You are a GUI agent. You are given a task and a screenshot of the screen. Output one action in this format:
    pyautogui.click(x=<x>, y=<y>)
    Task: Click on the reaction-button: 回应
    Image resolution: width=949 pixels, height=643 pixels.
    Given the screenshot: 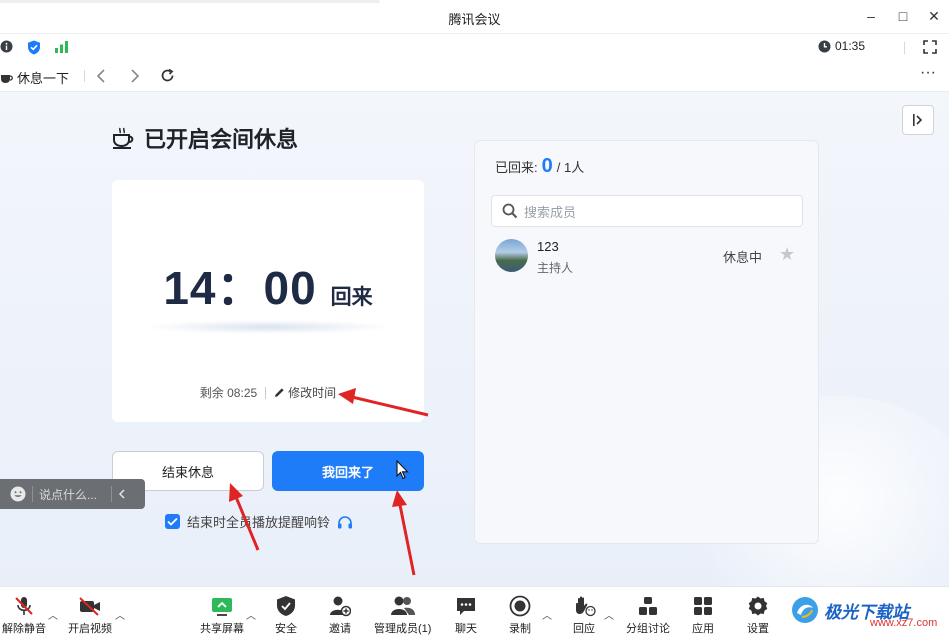 What is the action you would take?
    pyautogui.click(x=584, y=615)
    